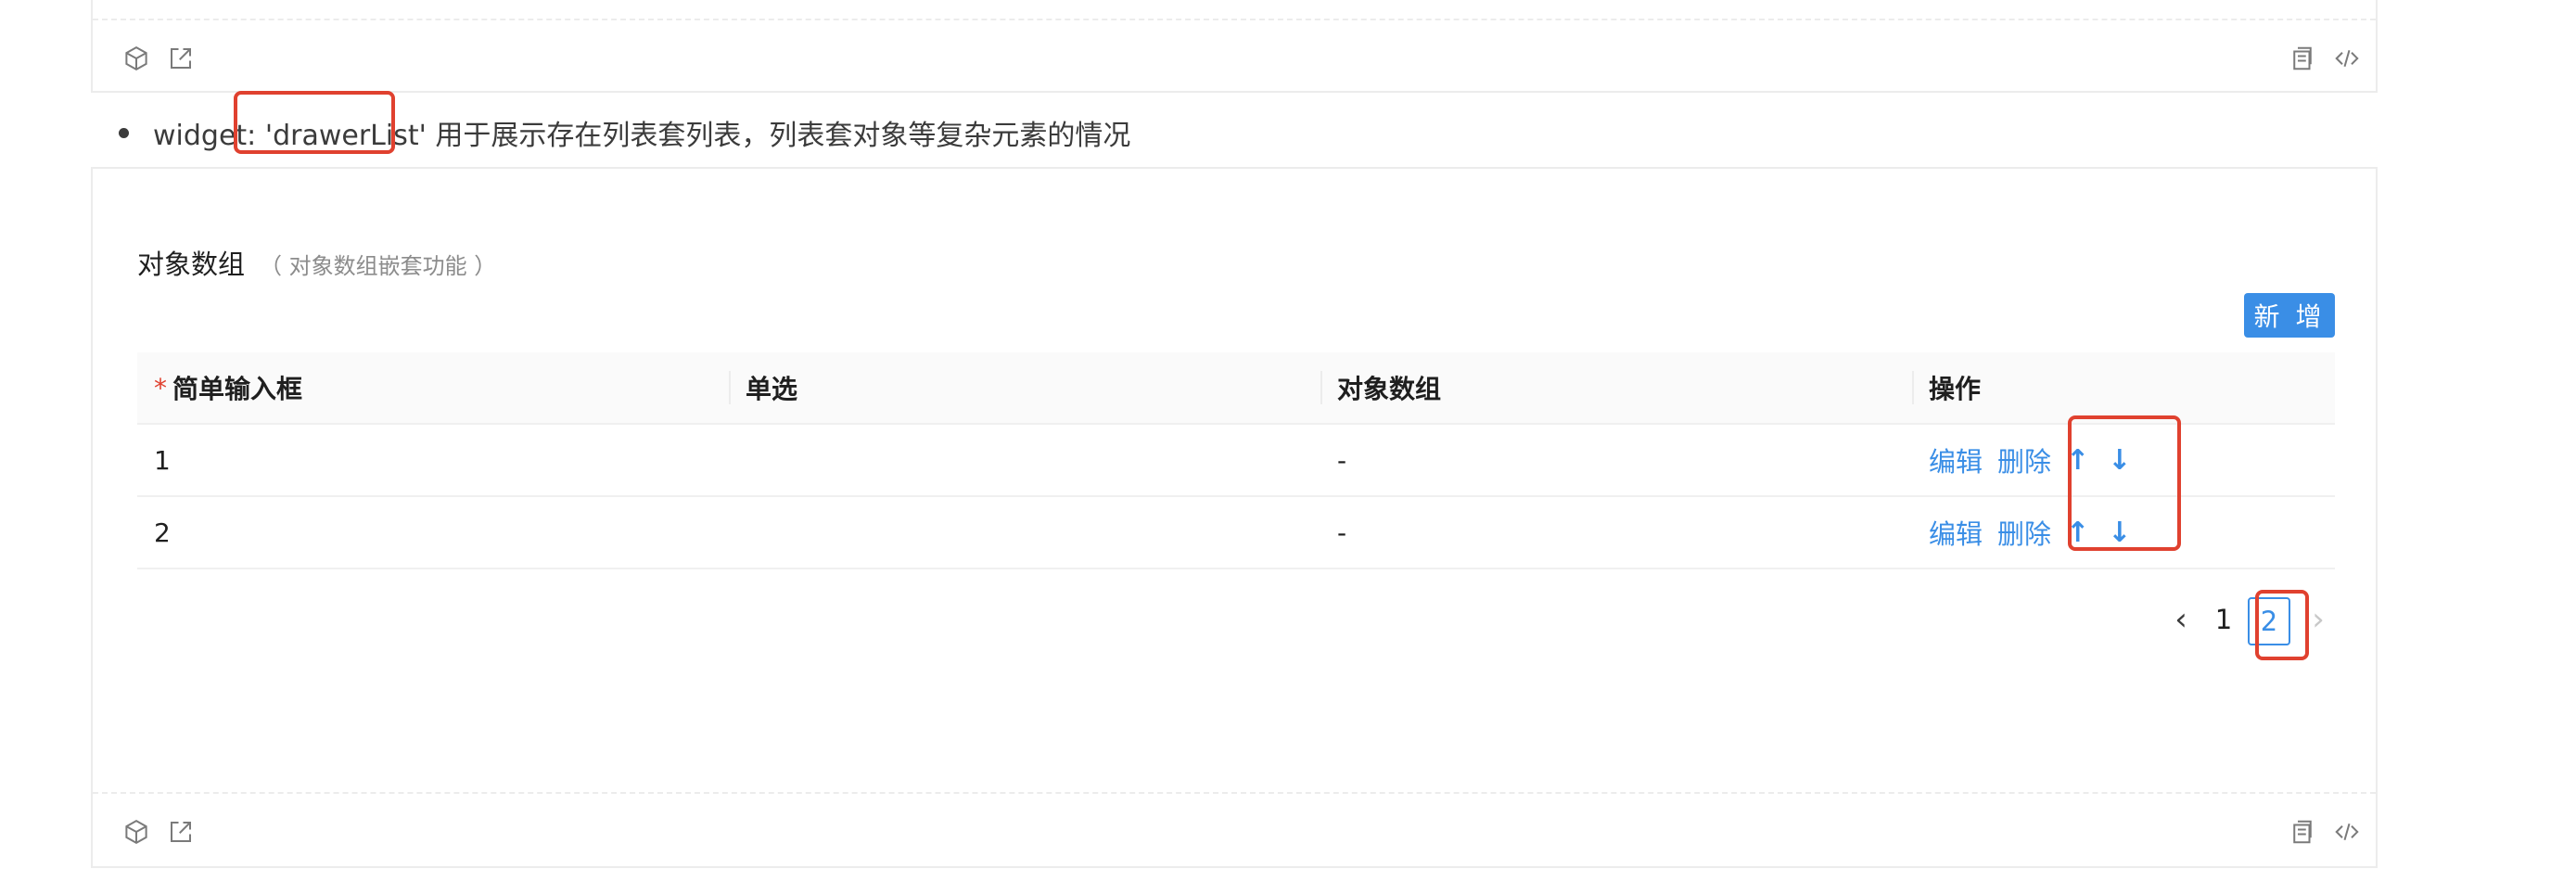 This screenshot has height=894, width=2576. Describe the element at coordinates (124, 132) in the screenshot. I see `bullet-dot` at that location.